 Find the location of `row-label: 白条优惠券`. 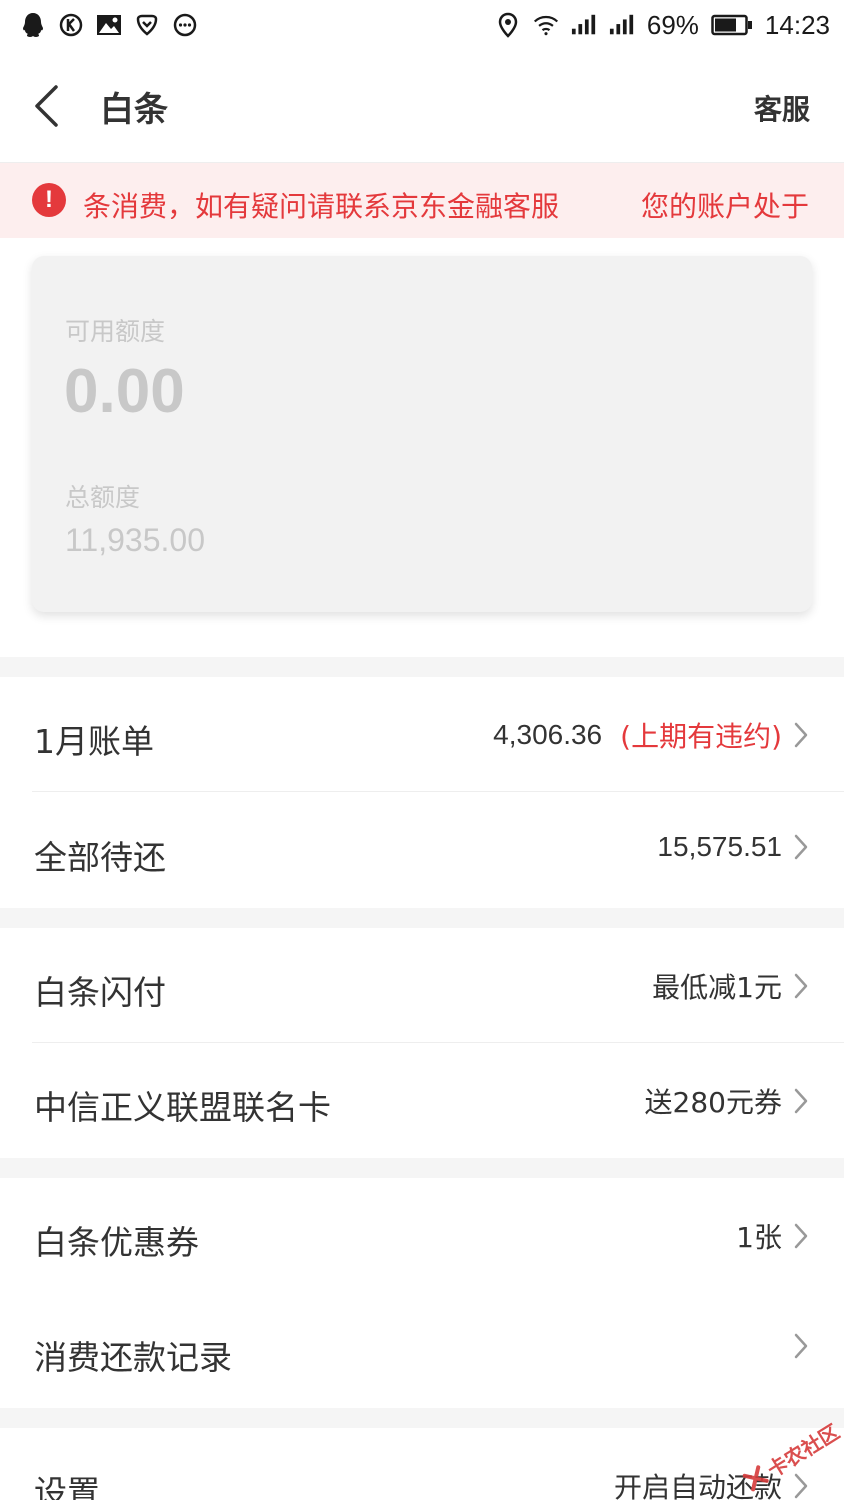

row-label: 白条优惠券 is located at coordinates (116, 1242).